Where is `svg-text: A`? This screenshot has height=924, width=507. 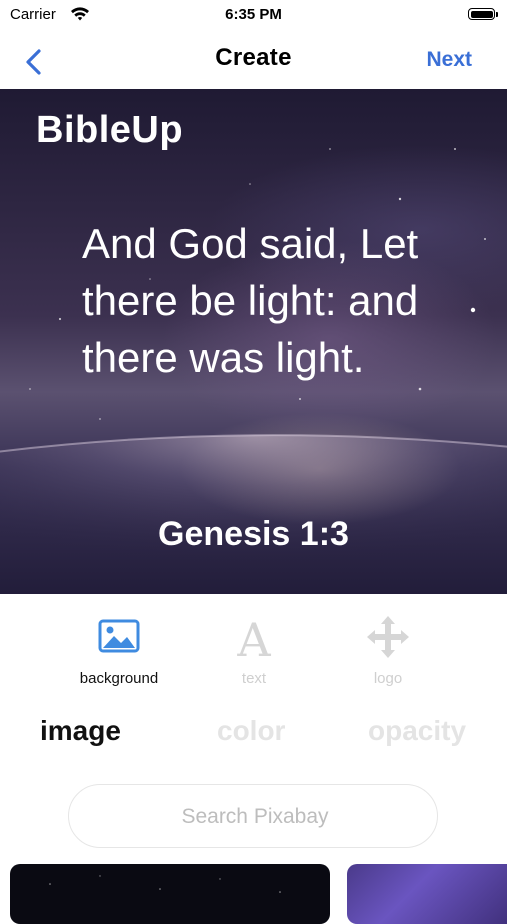 svg-text: A is located at coordinates (253, 637).